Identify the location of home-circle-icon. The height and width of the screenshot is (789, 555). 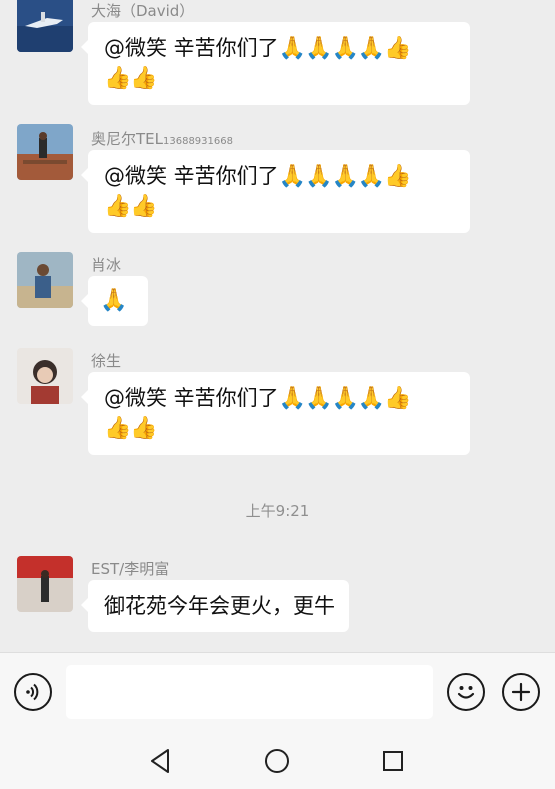
(277, 761).